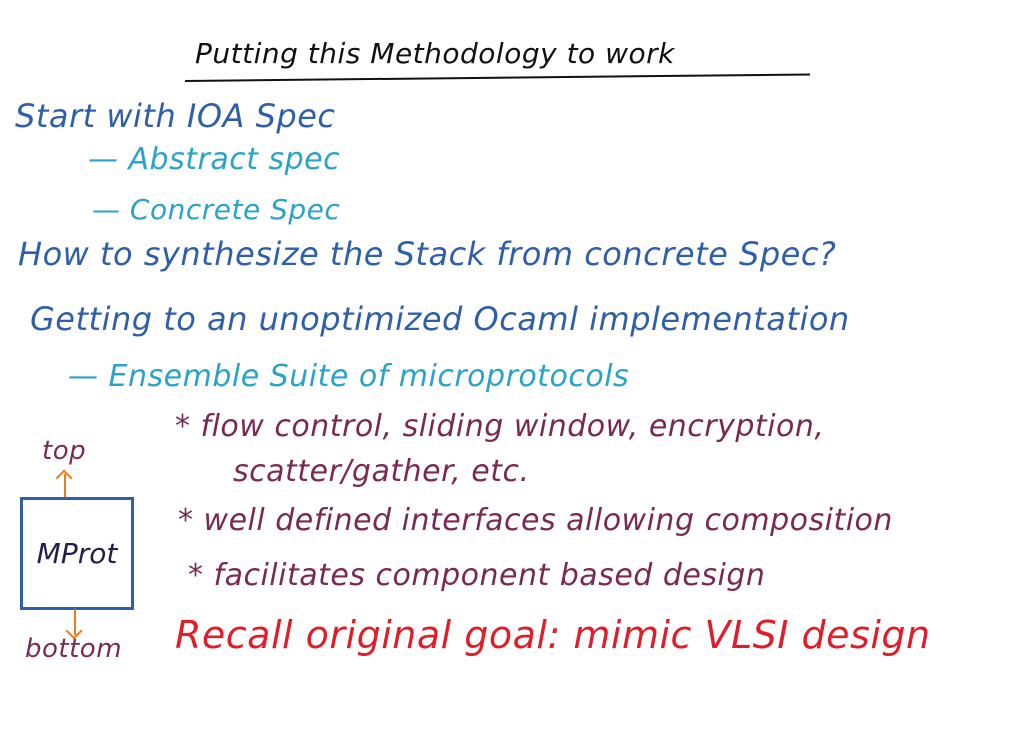 Image resolution: width=1036 pixels, height=732 pixels. I want to click on concrete-spec-line: — Concrete Spec, so click(216, 209).